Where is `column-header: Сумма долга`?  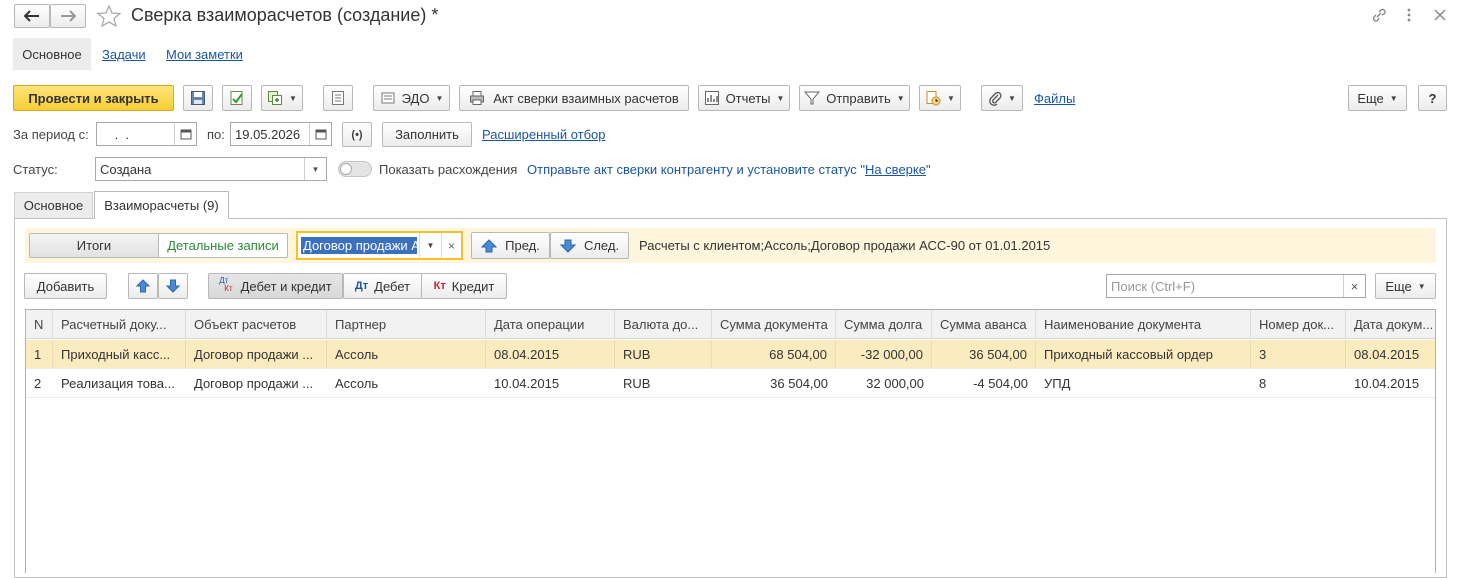 column-header: Сумма долга is located at coordinates (884, 324).